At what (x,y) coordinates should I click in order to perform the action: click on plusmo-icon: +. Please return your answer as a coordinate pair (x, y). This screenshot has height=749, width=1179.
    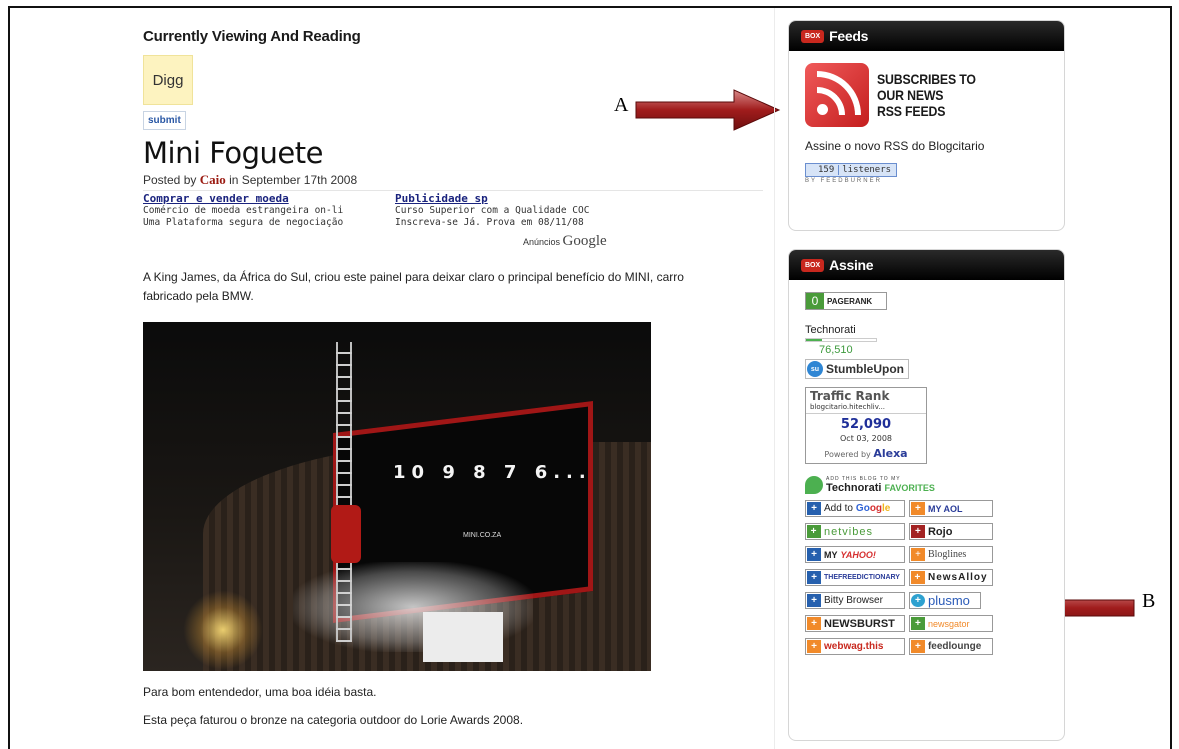
    Looking at the image, I should click on (917, 600).